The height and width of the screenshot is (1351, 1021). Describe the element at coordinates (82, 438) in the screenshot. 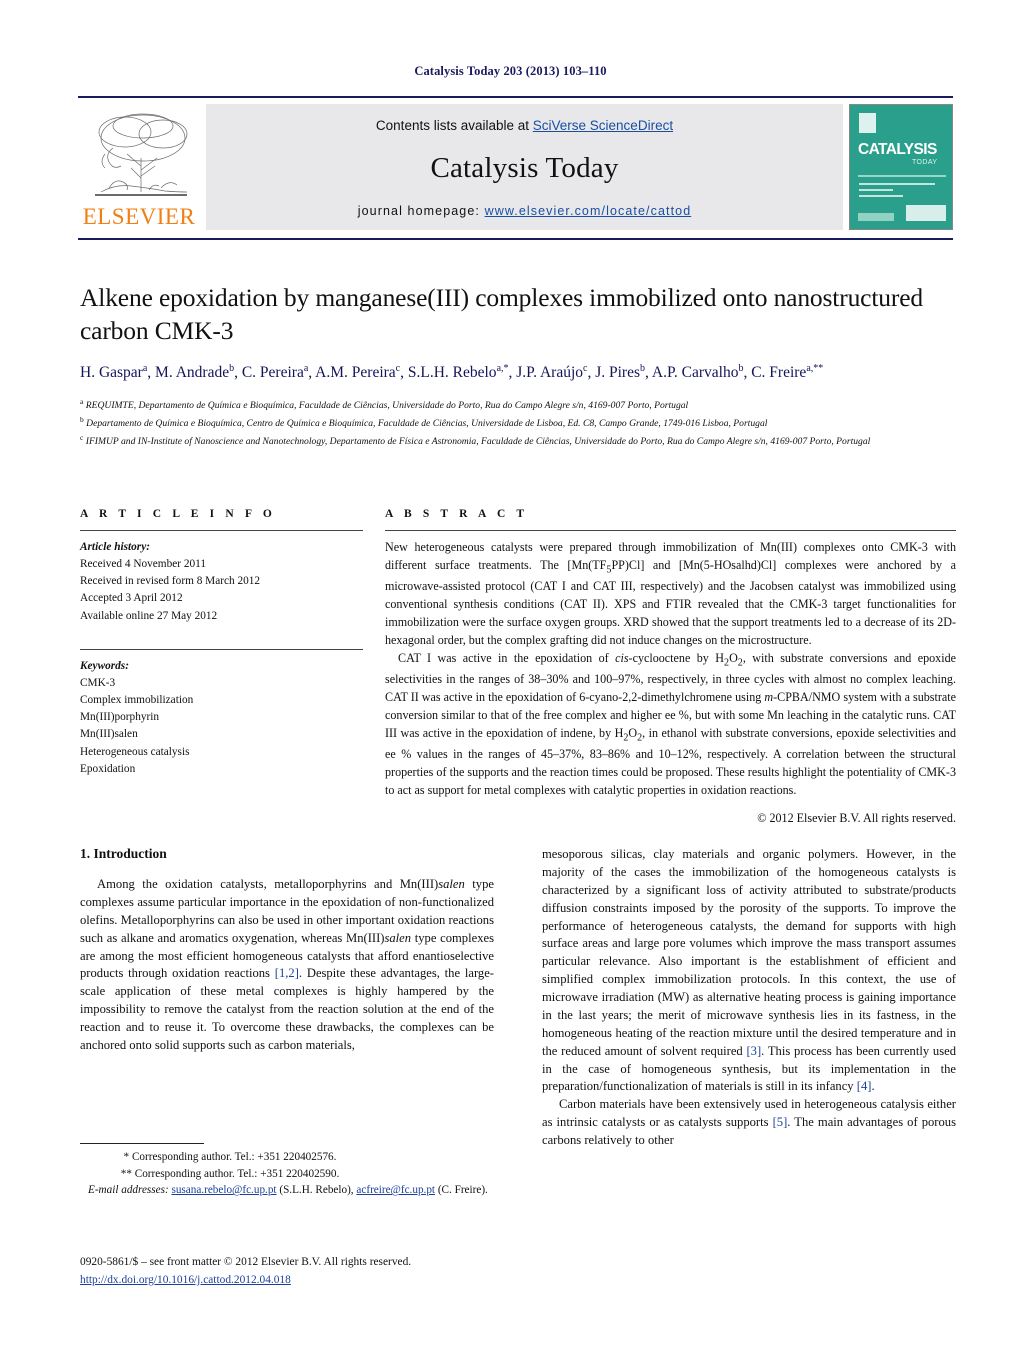

I see `affiliation-mark-c: c` at that location.